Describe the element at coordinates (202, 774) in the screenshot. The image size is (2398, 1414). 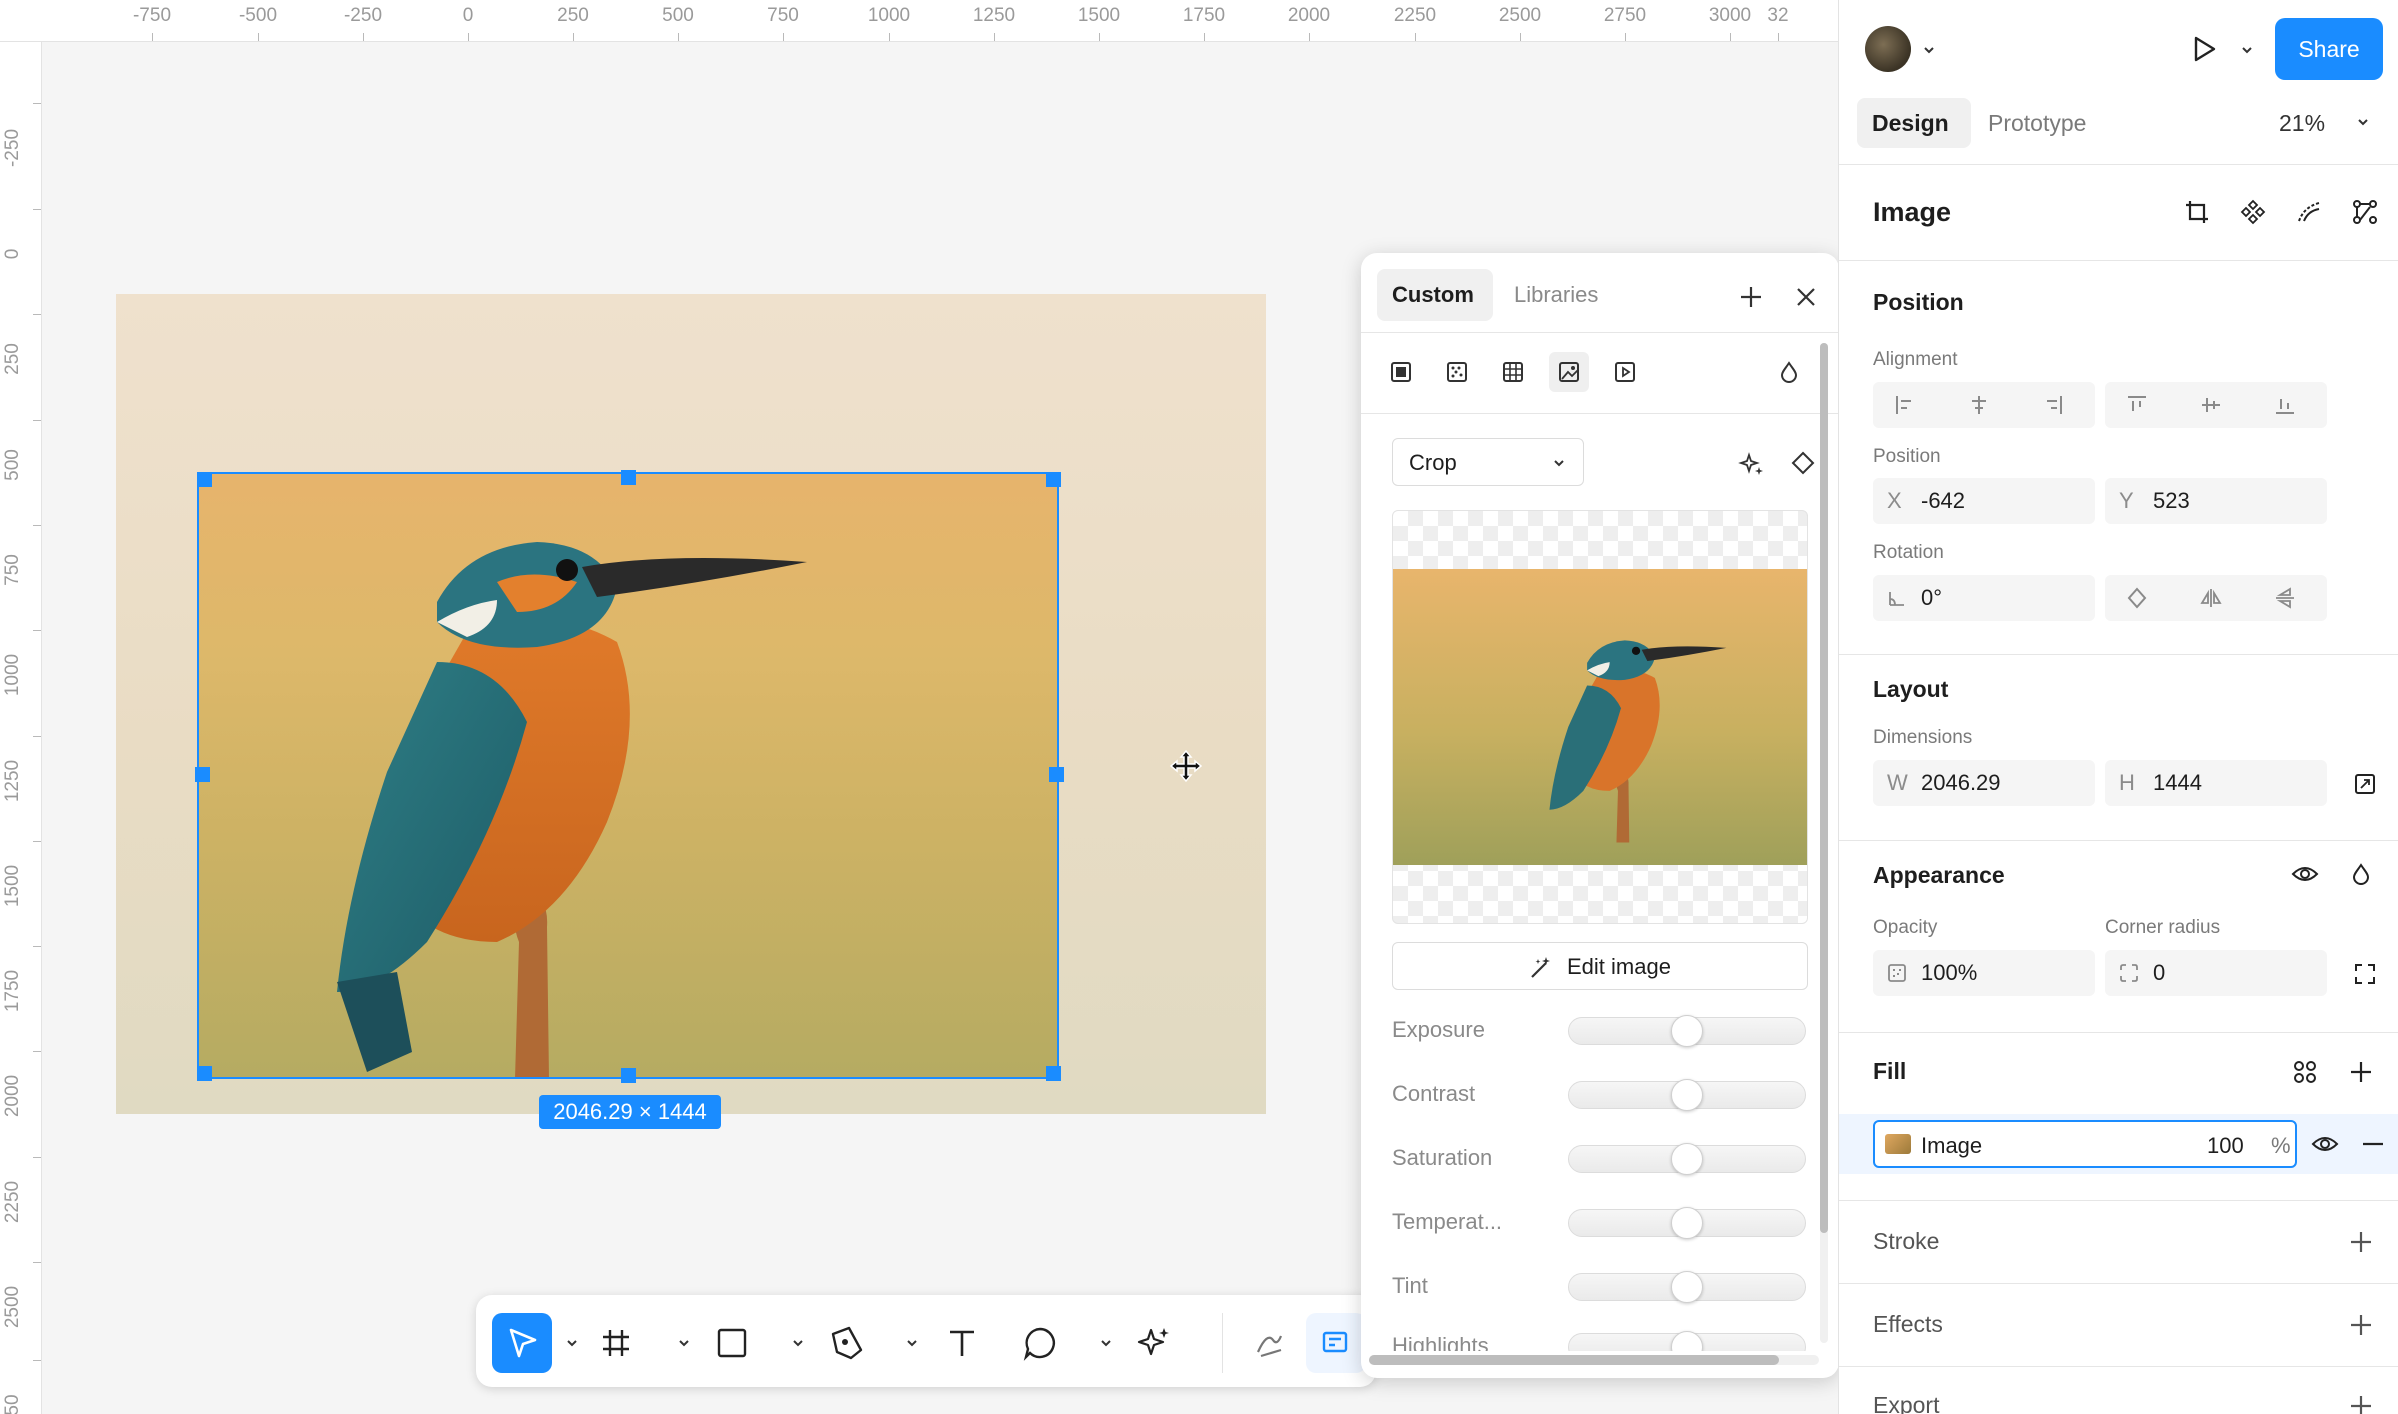
I see `resize-handle-left` at that location.